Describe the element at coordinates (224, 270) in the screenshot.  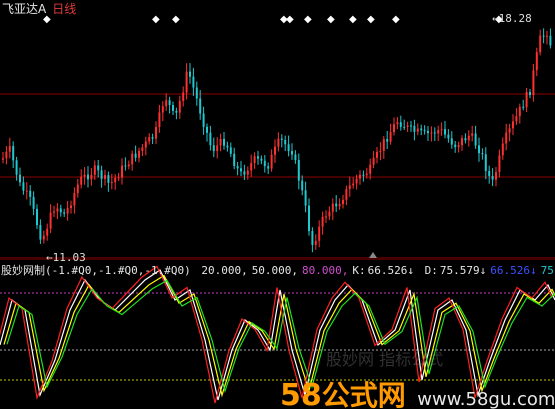
I see `level-20-value: 20.000,` at that location.